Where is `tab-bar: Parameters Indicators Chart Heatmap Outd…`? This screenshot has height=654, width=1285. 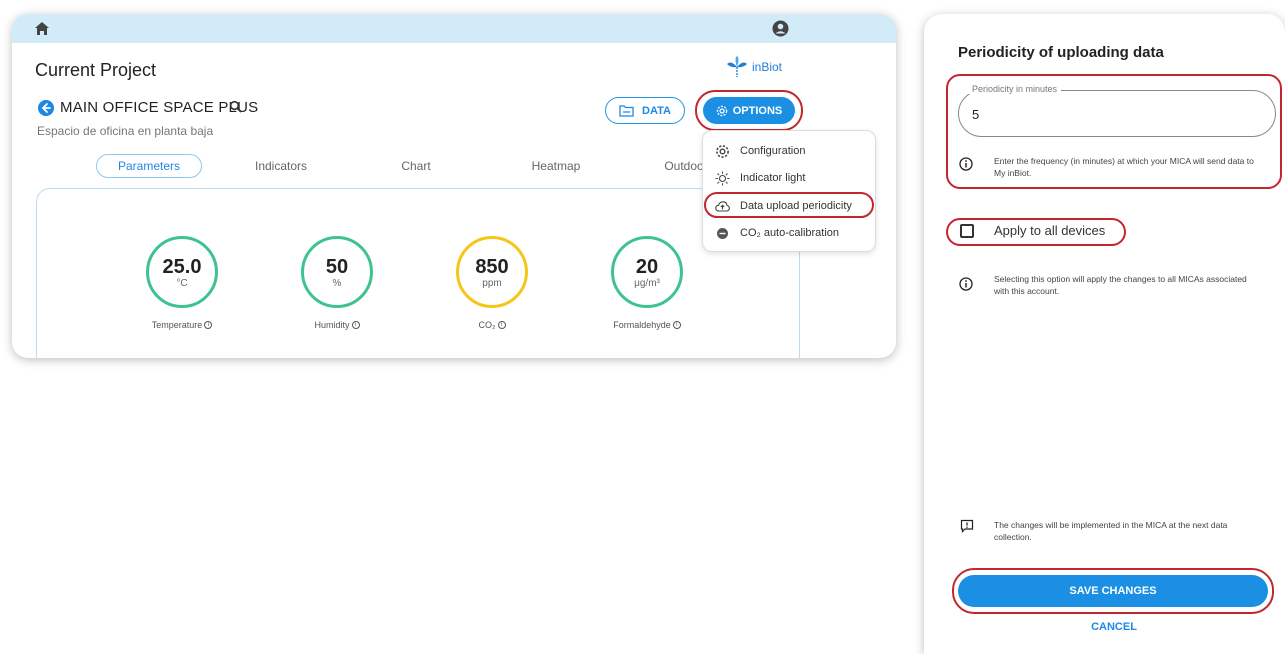 tab-bar: Parameters Indicators Chart Heatmap Outd… is located at coordinates (416, 166).